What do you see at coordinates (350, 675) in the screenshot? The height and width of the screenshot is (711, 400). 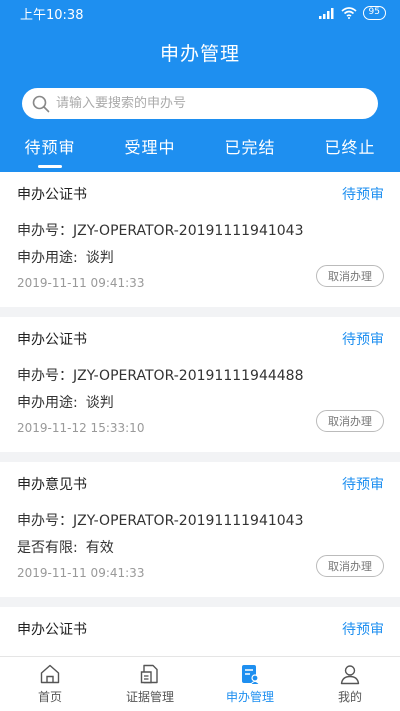 I see `user-icon` at bounding box center [350, 675].